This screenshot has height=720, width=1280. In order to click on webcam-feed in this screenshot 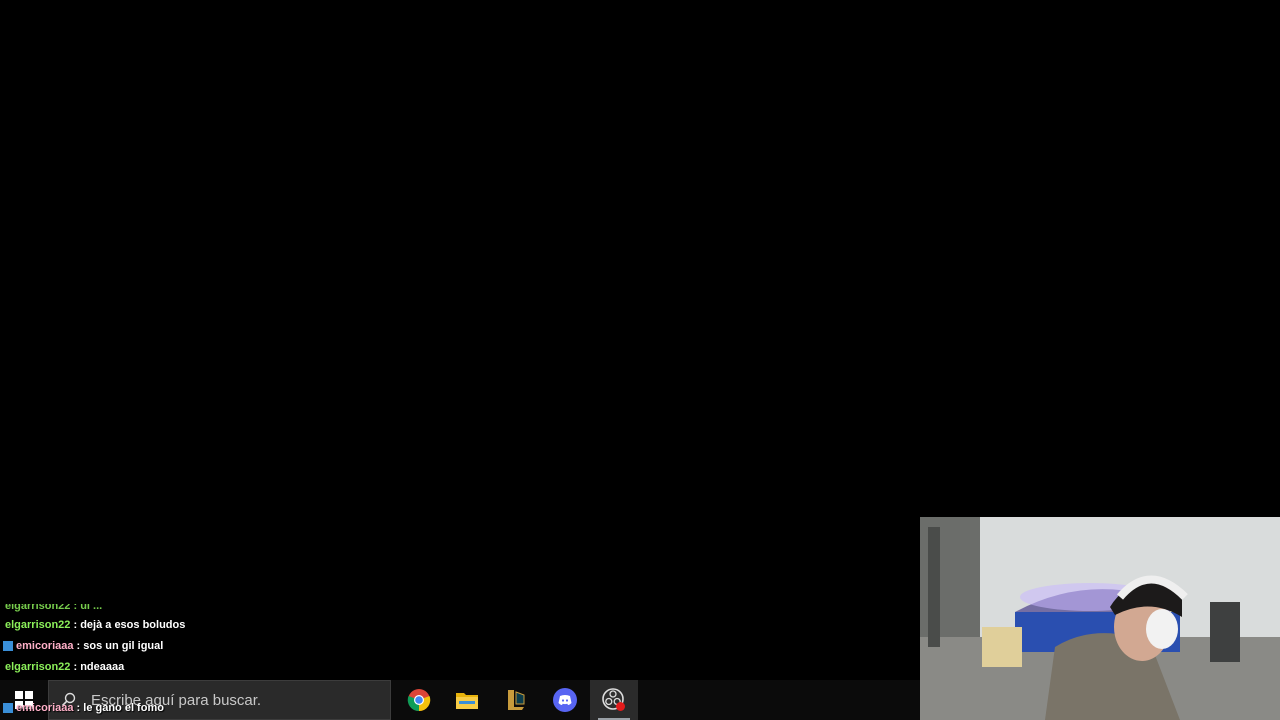, I will do `click(1100, 618)`.